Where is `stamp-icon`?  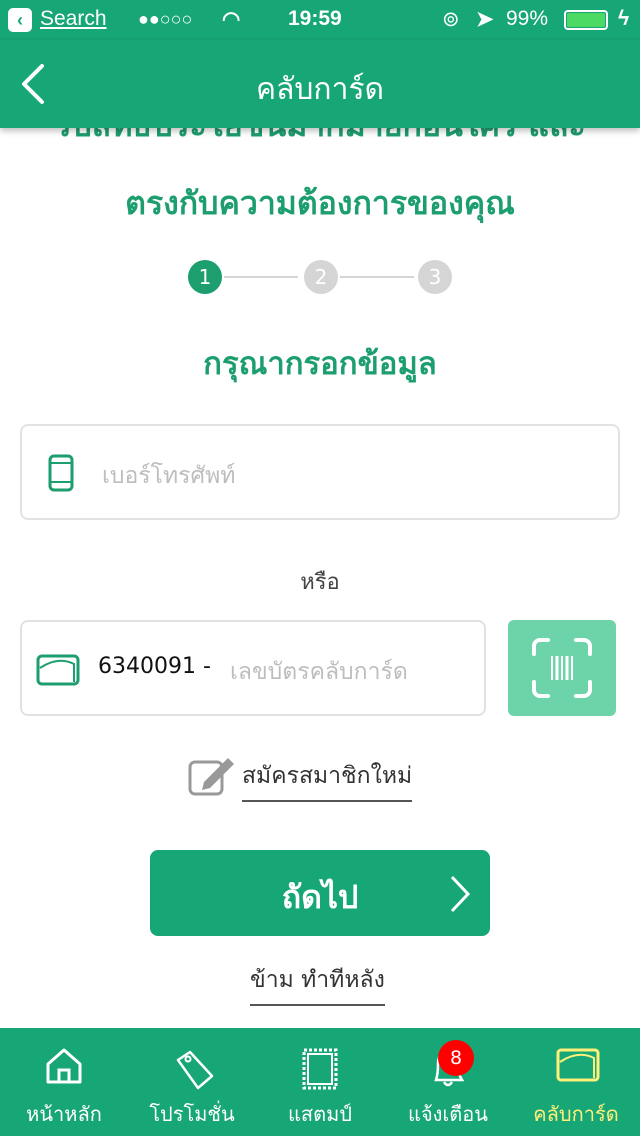
stamp-icon is located at coordinates (320, 1069).